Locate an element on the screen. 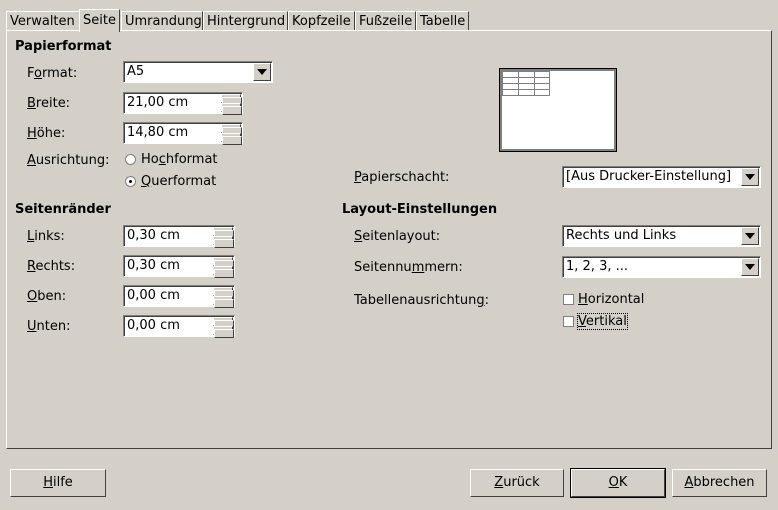  page-layout-value: Rechts und Links is located at coordinates (621, 235).